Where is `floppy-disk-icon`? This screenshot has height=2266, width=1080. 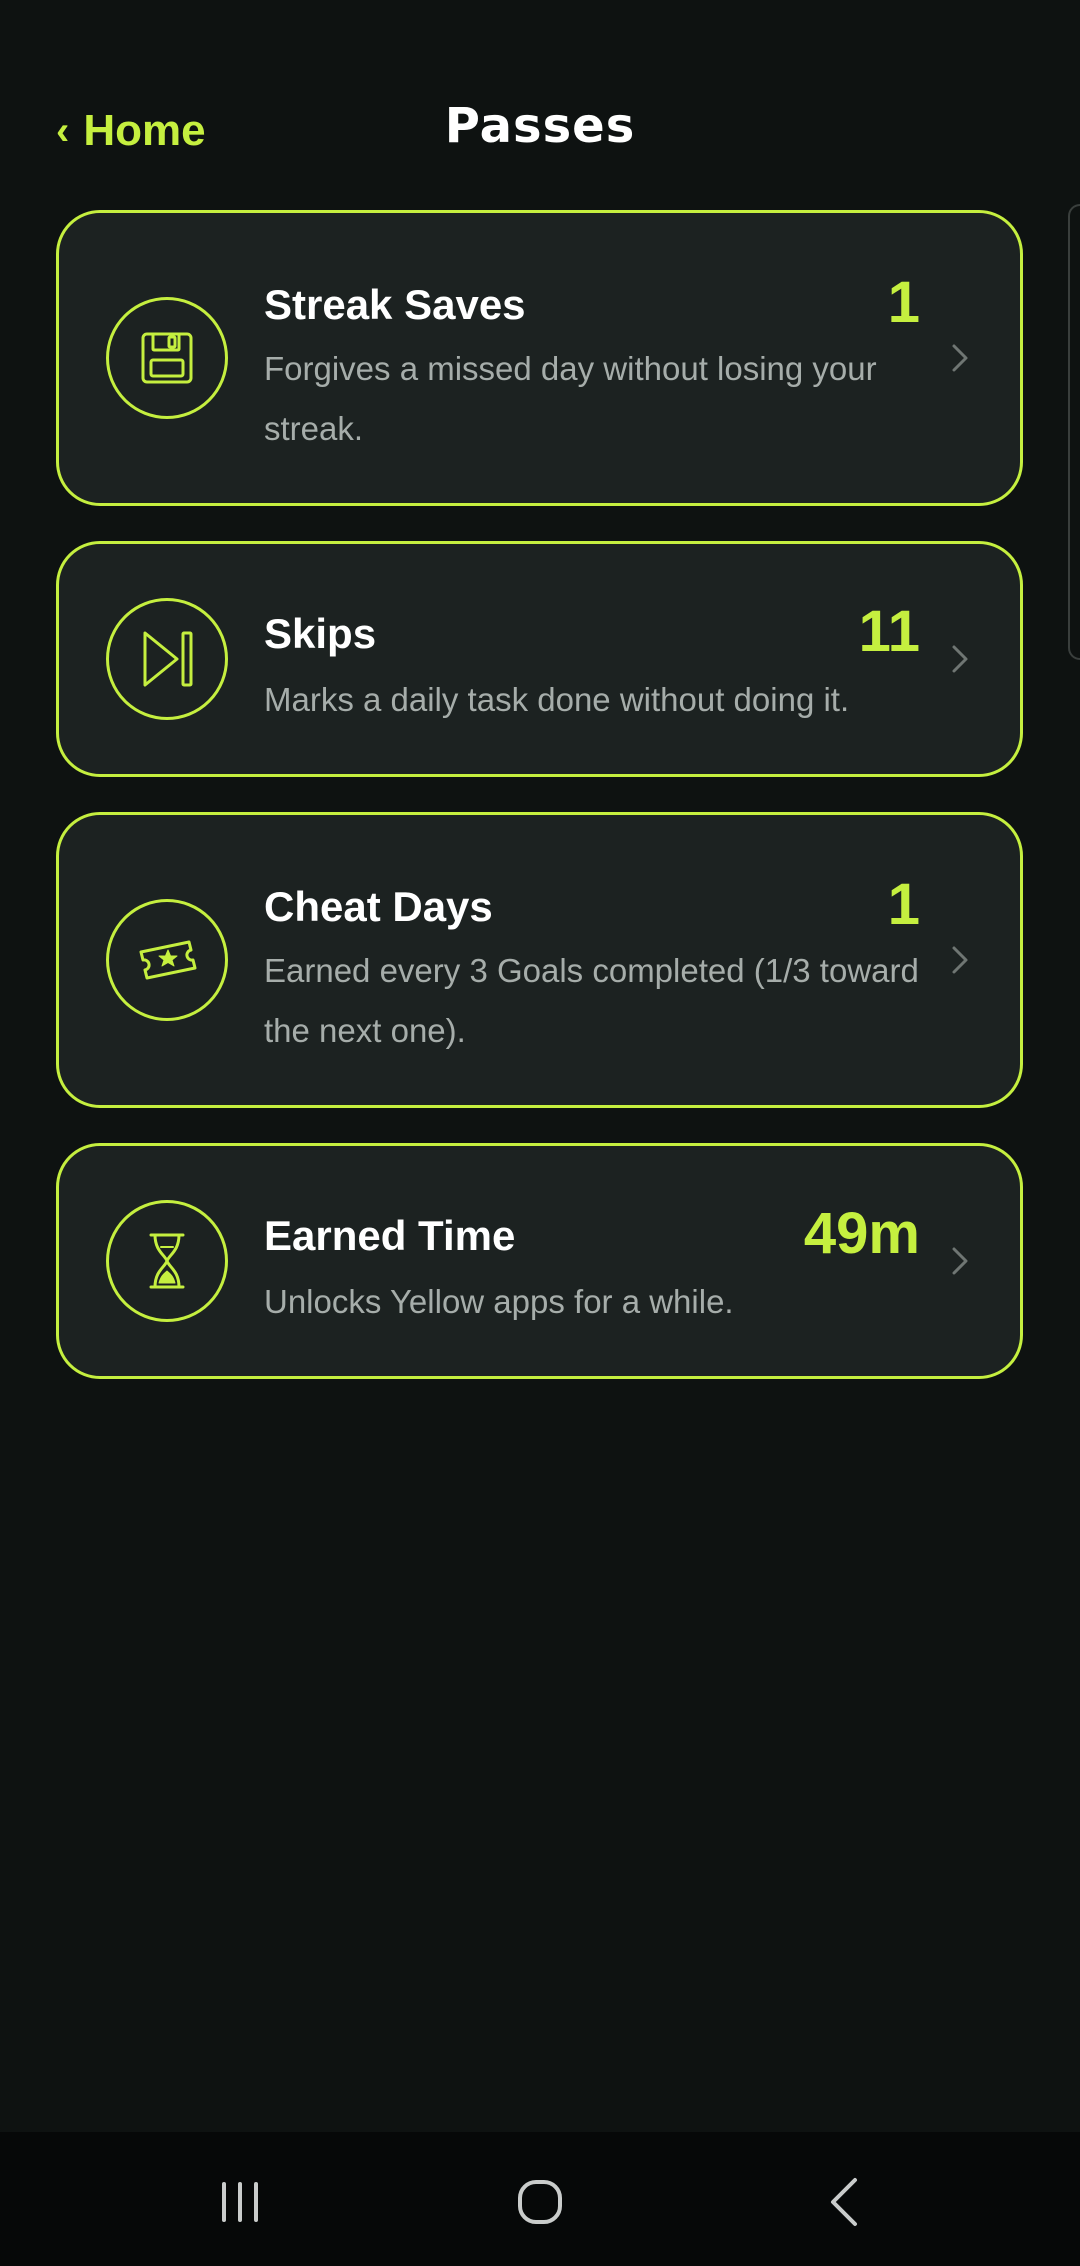 floppy-disk-icon is located at coordinates (167, 358).